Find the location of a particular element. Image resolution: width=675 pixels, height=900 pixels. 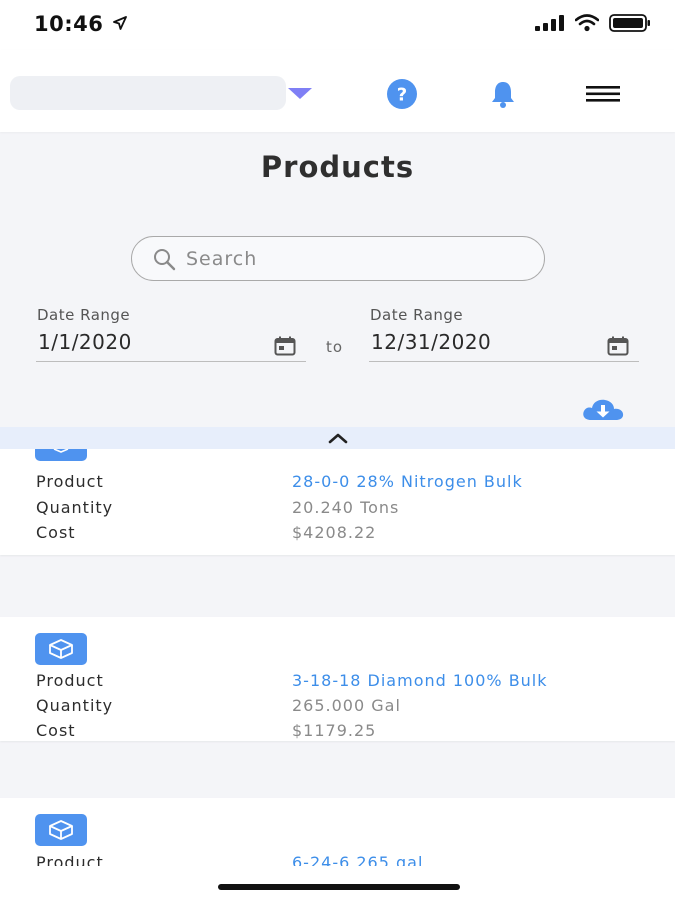

help-button: ? is located at coordinates (402, 94).